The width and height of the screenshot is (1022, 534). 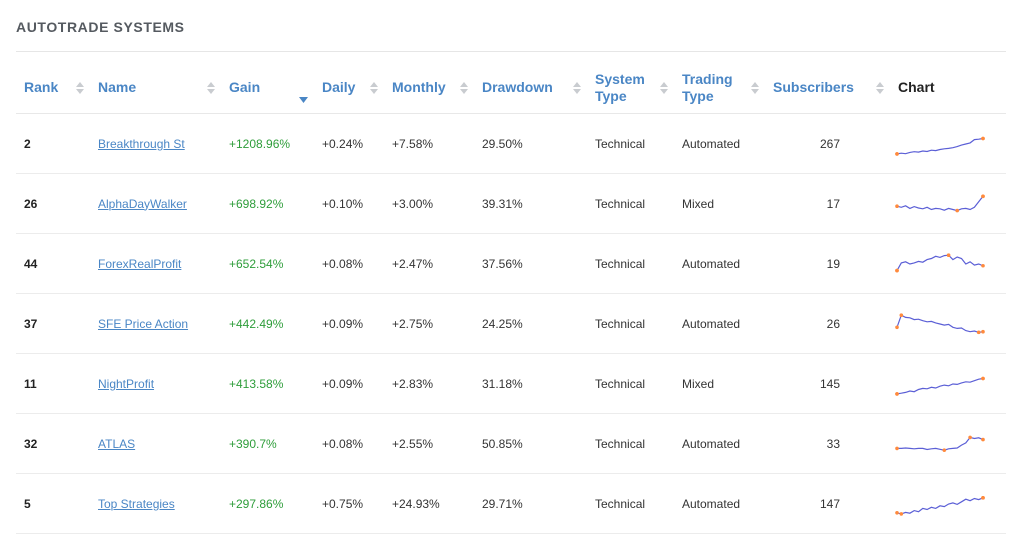 What do you see at coordinates (339, 87) in the screenshot?
I see `column-header-label: Daily` at bounding box center [339, 87].